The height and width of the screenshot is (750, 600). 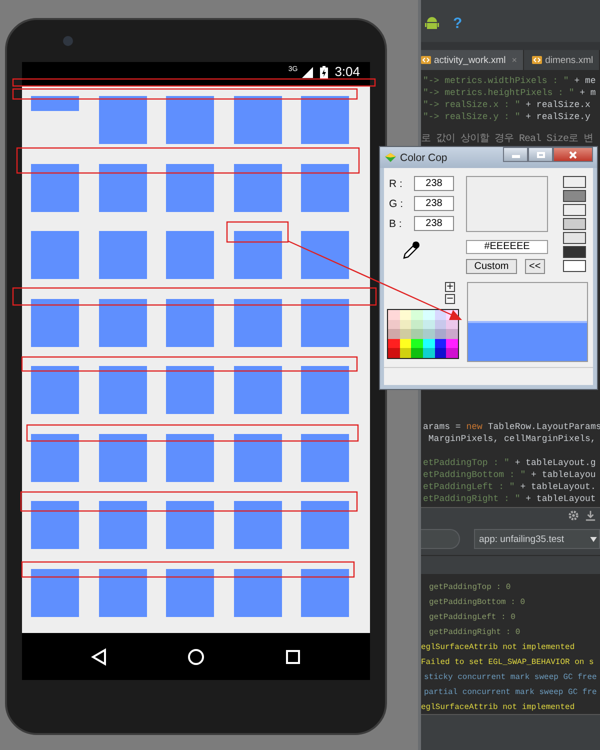 What do you see at coordinates (196, 657) in the screenshot?
I see `home-icon` at bounding box center [196, 657].